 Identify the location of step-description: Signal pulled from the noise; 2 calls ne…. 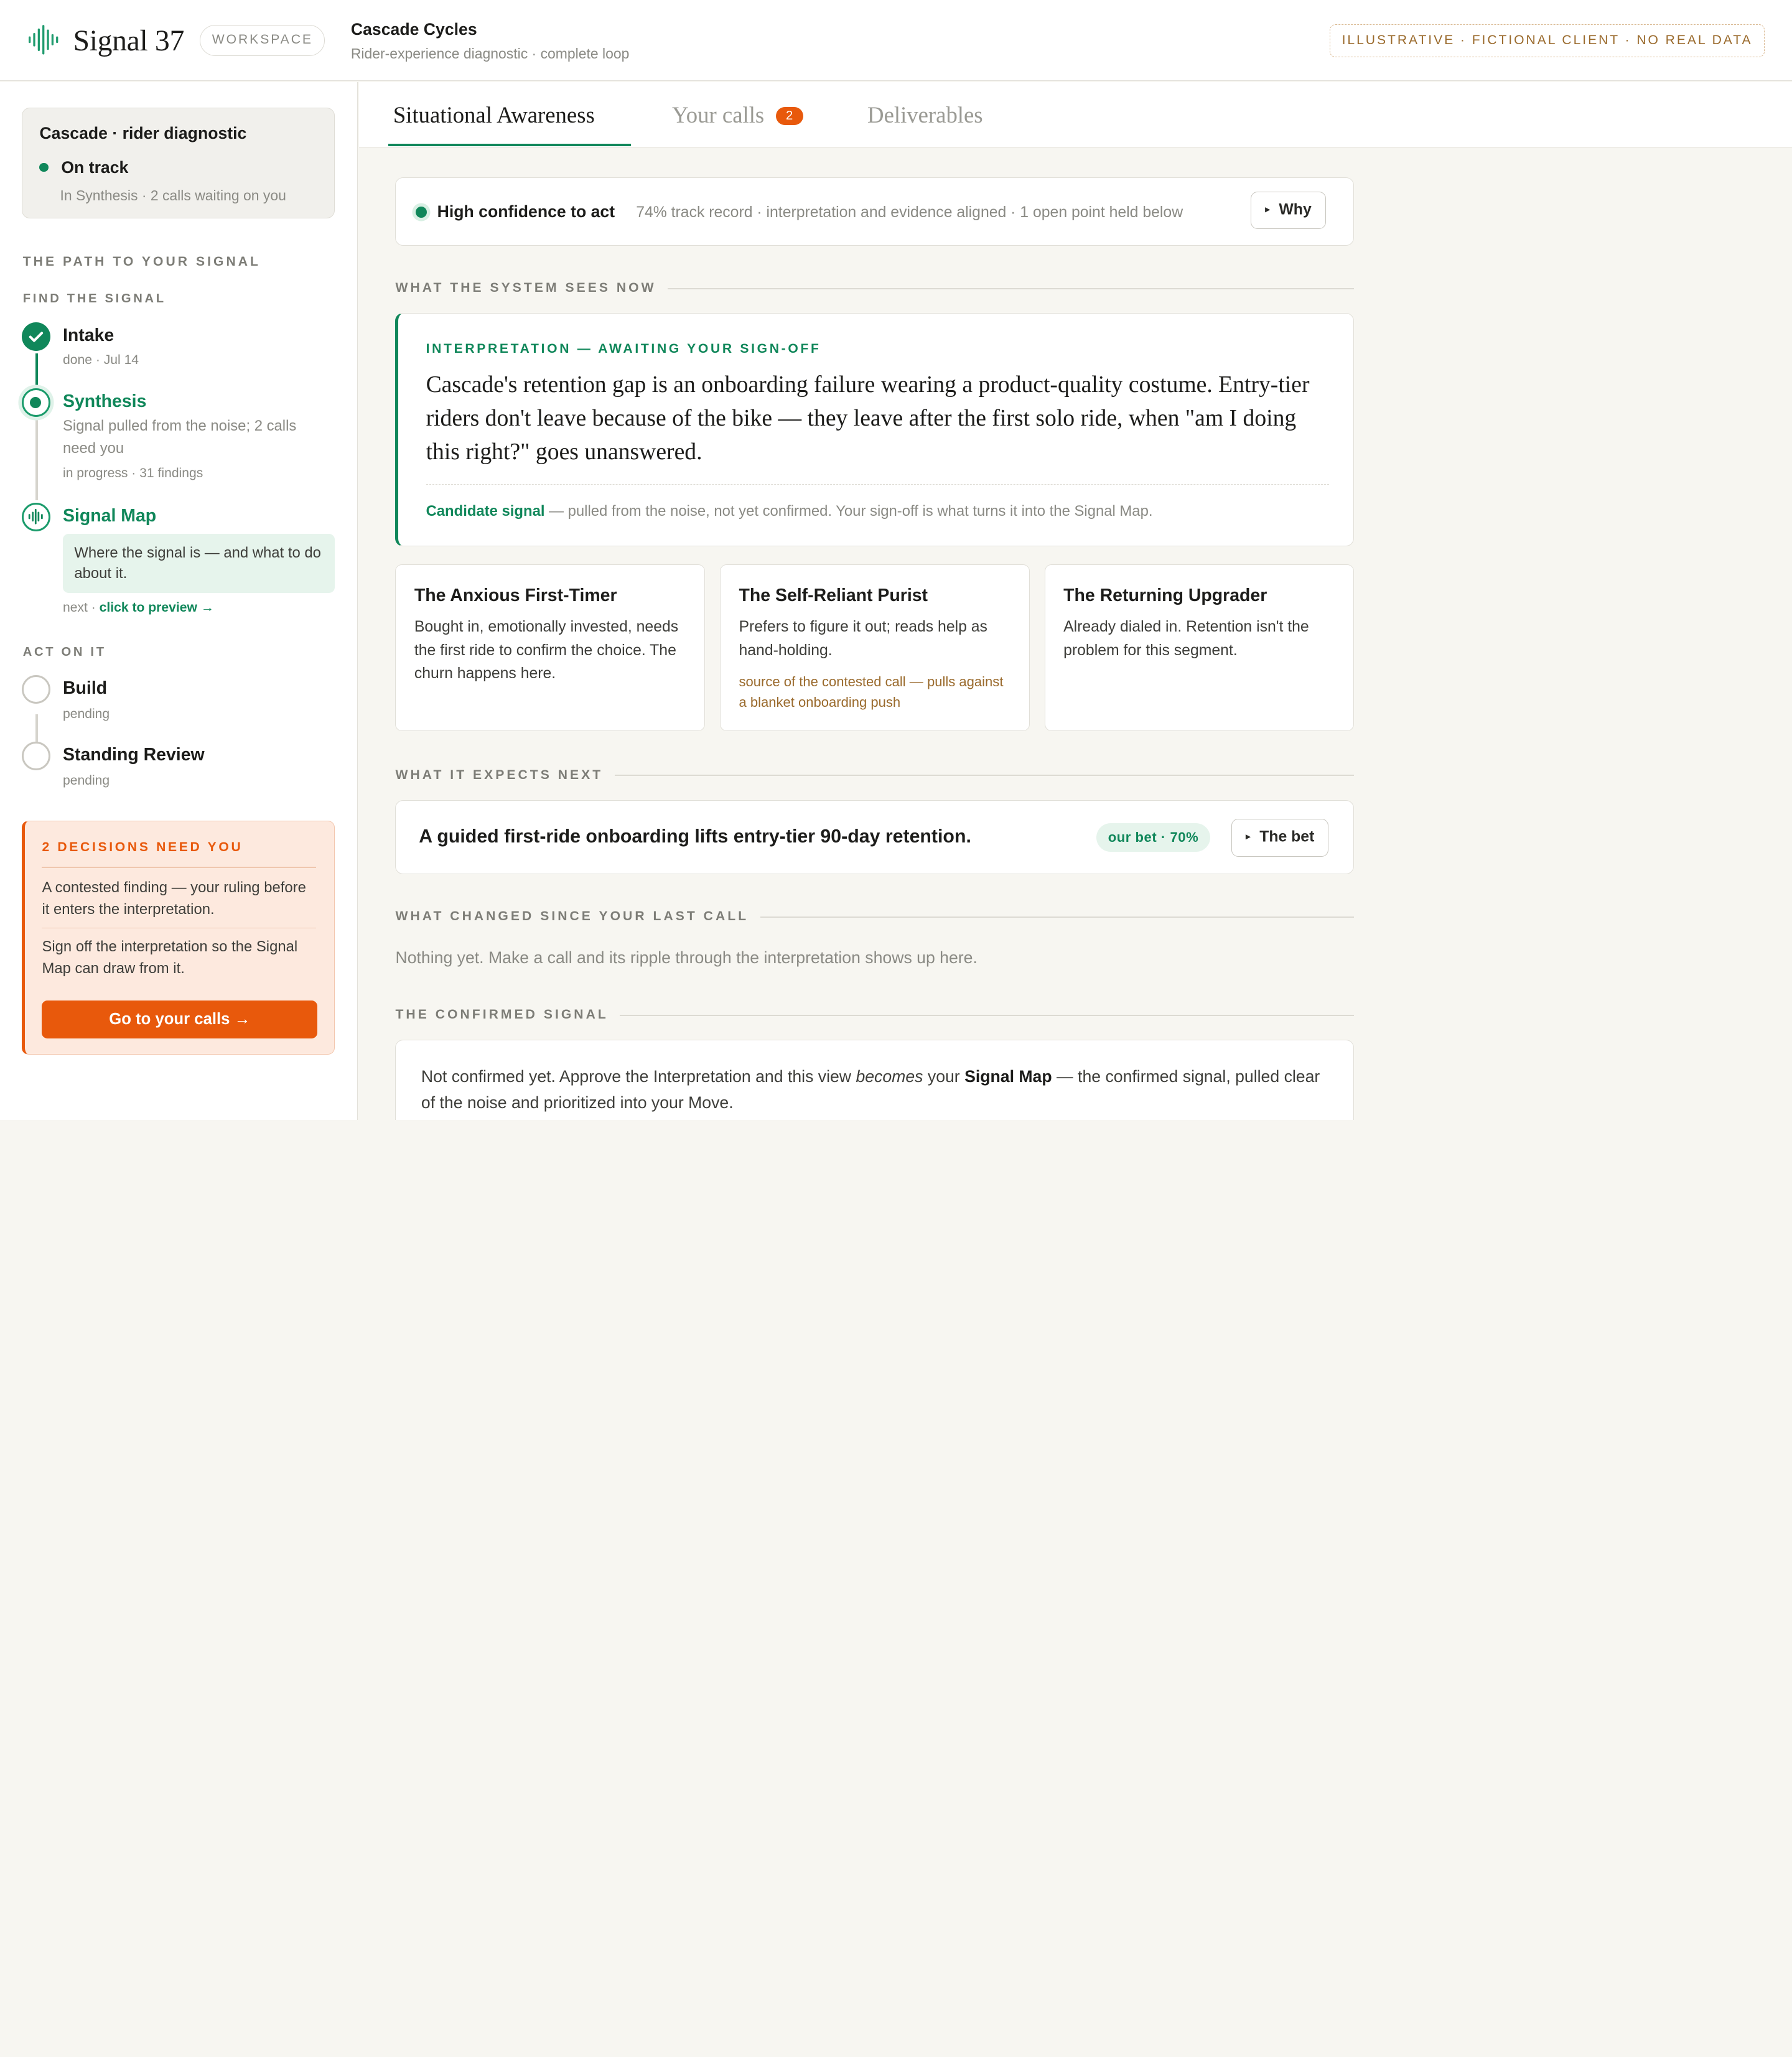
(180, 437).